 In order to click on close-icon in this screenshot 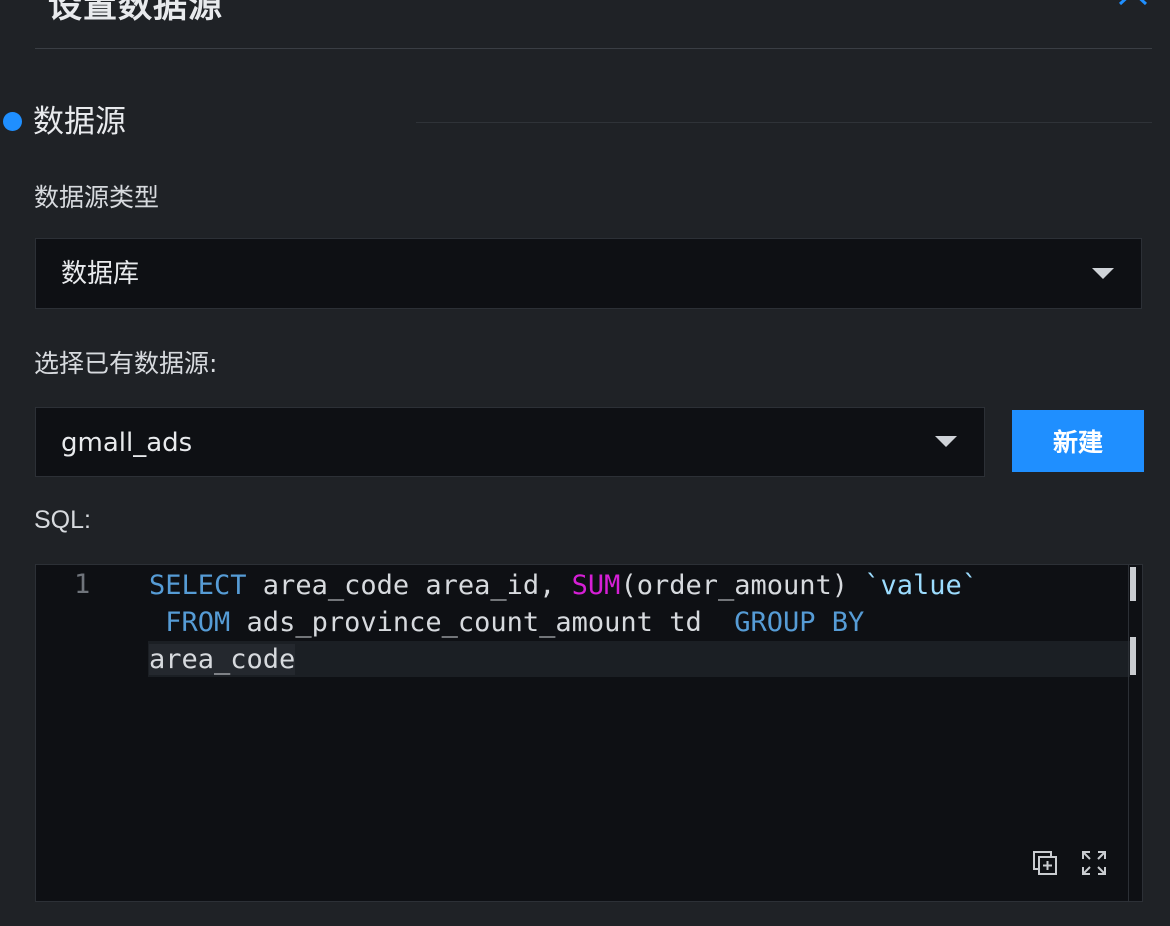, I will do `click(1133, 4)`.